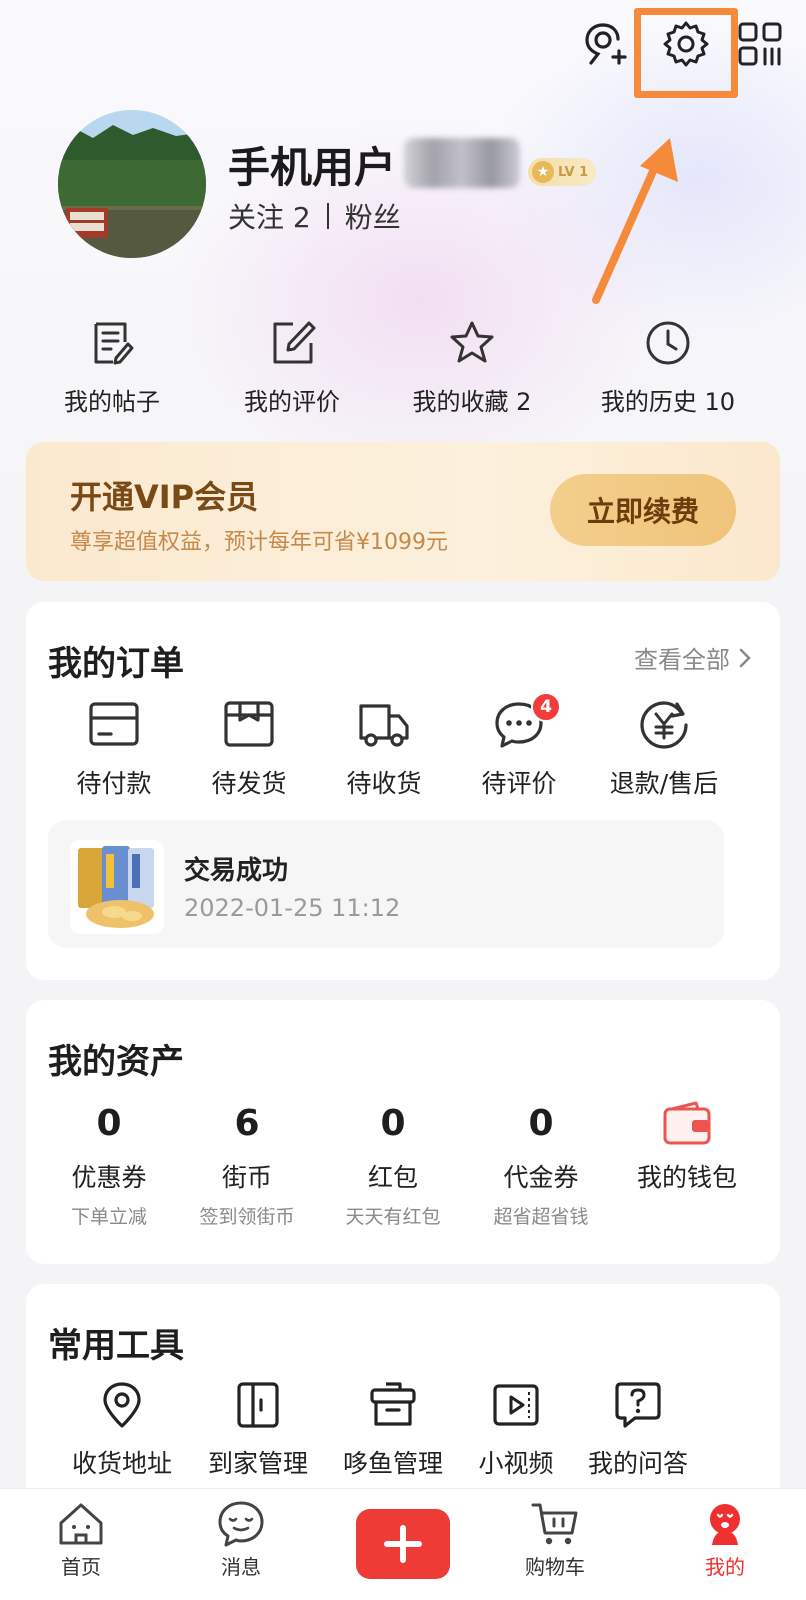 Image resolution: width=806 pixels, height=1600 pixels. I want to click on profile-mascot-icon, so click(725, 1524).